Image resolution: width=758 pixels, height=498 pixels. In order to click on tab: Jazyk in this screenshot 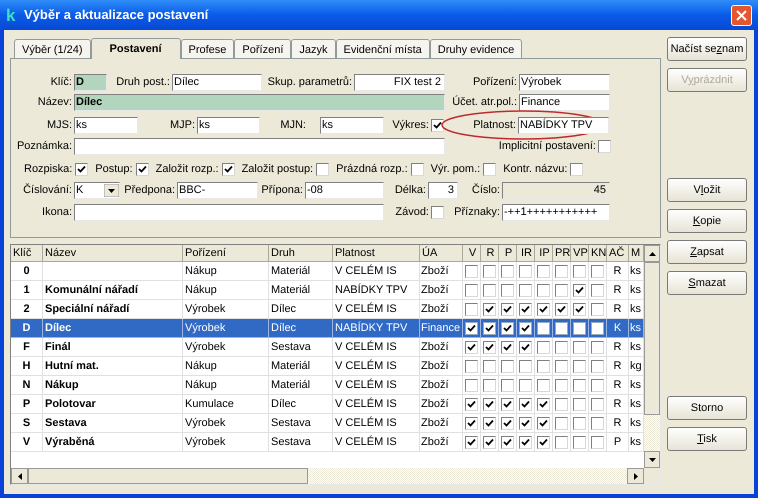, I will do `click(313, 48)`.